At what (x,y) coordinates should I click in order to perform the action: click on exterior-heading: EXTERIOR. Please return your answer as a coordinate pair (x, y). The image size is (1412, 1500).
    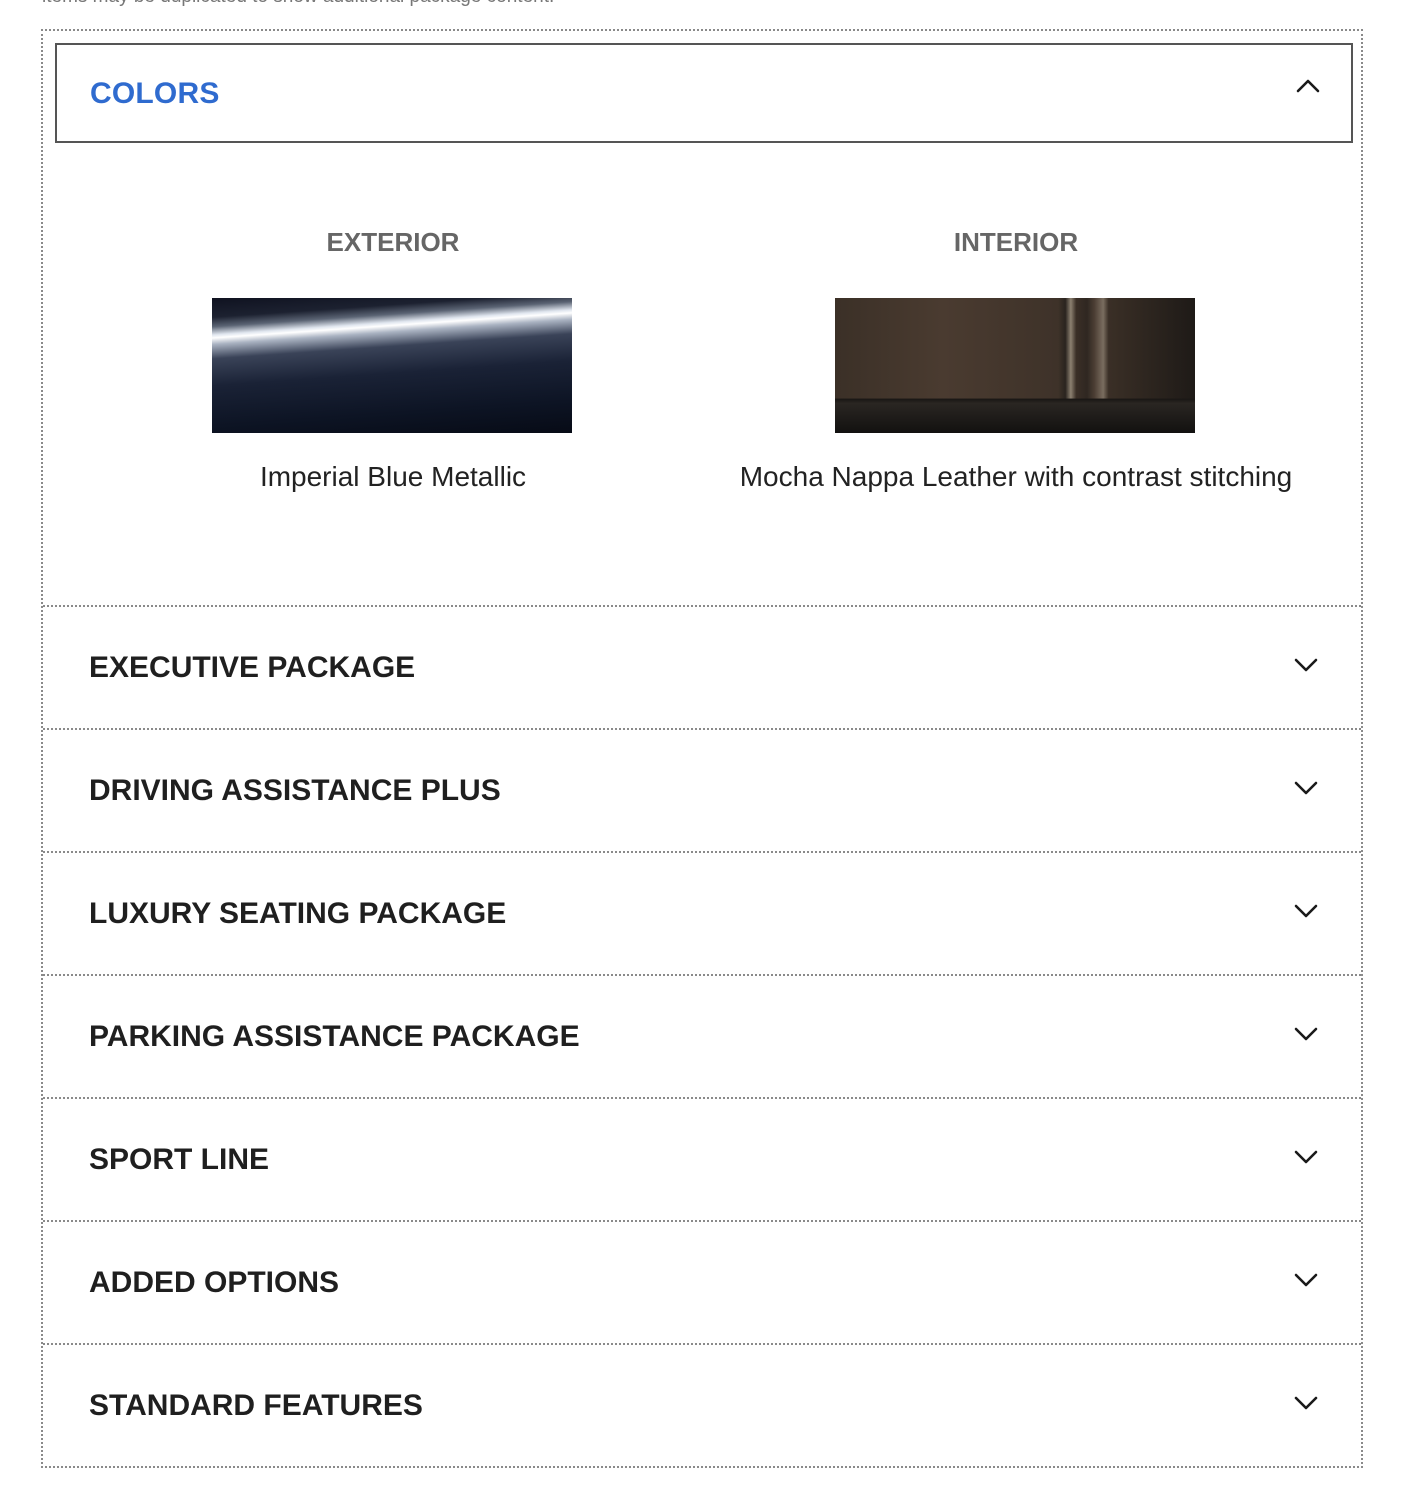
    Looking at the image, I should click on (393, 242).